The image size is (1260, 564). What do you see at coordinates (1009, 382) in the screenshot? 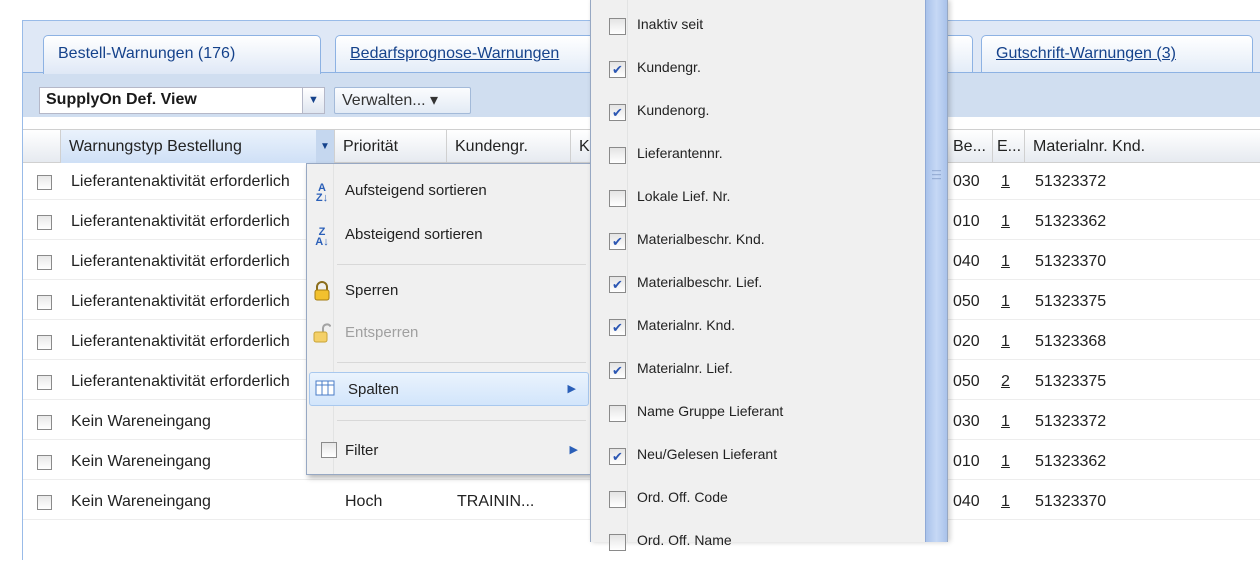
I see `cell-e-link: 2` at bounding box center [1009, 382].